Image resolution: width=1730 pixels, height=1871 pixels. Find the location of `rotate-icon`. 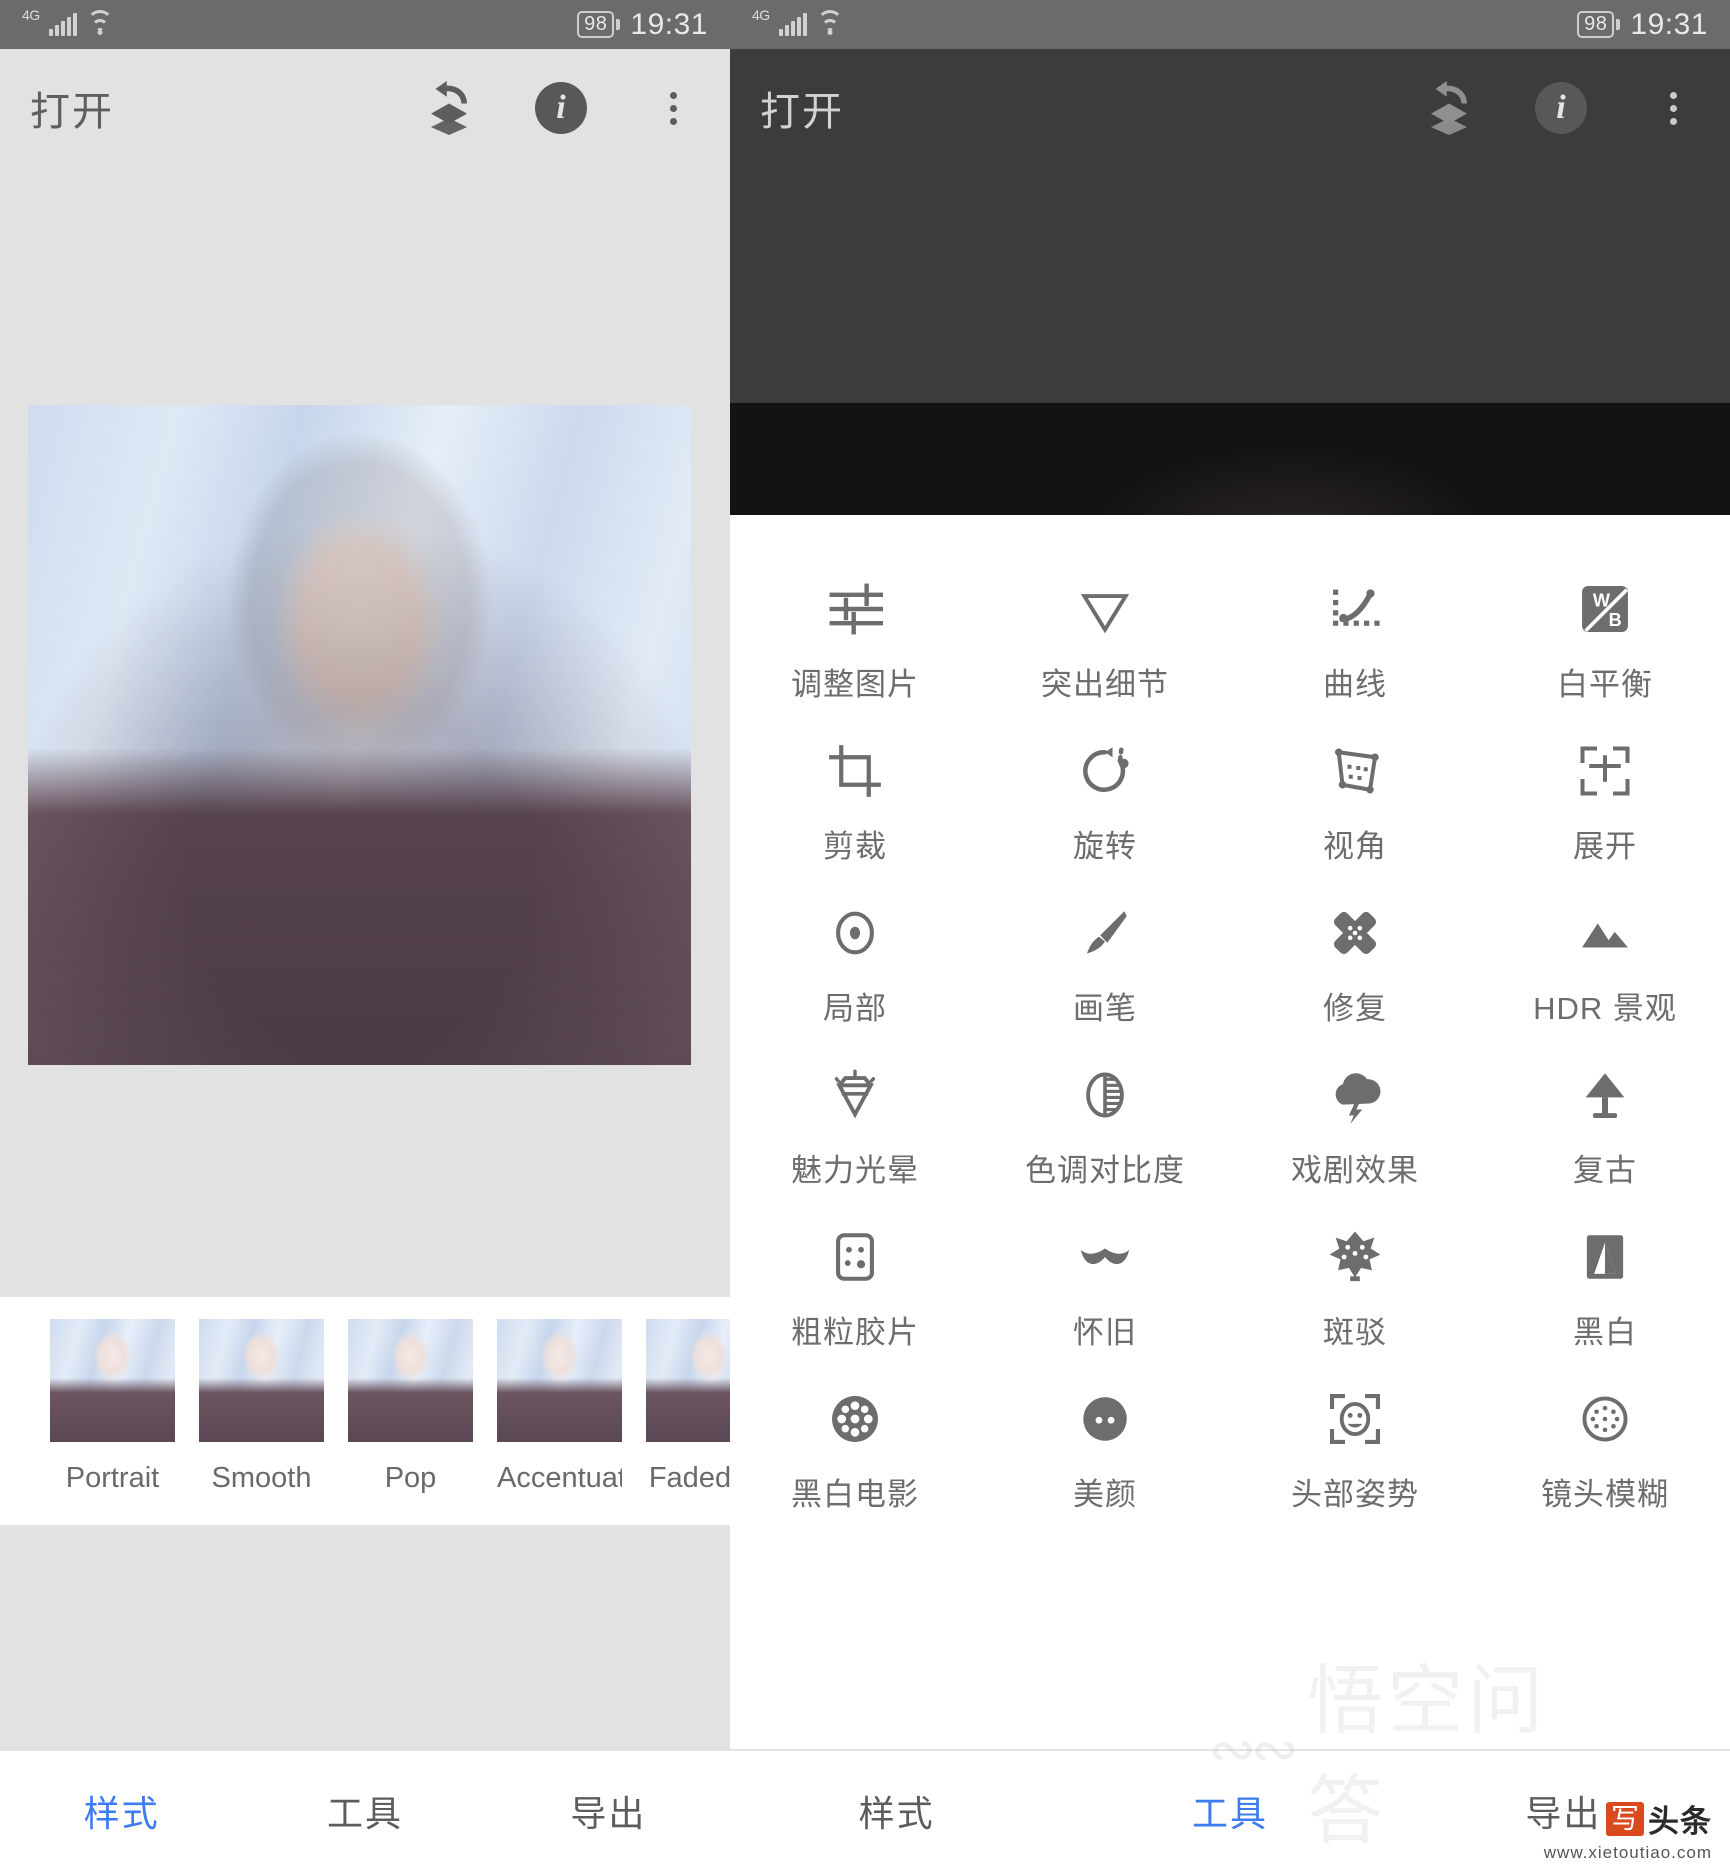

rotate-icon is located at coordinates (1105, 771).